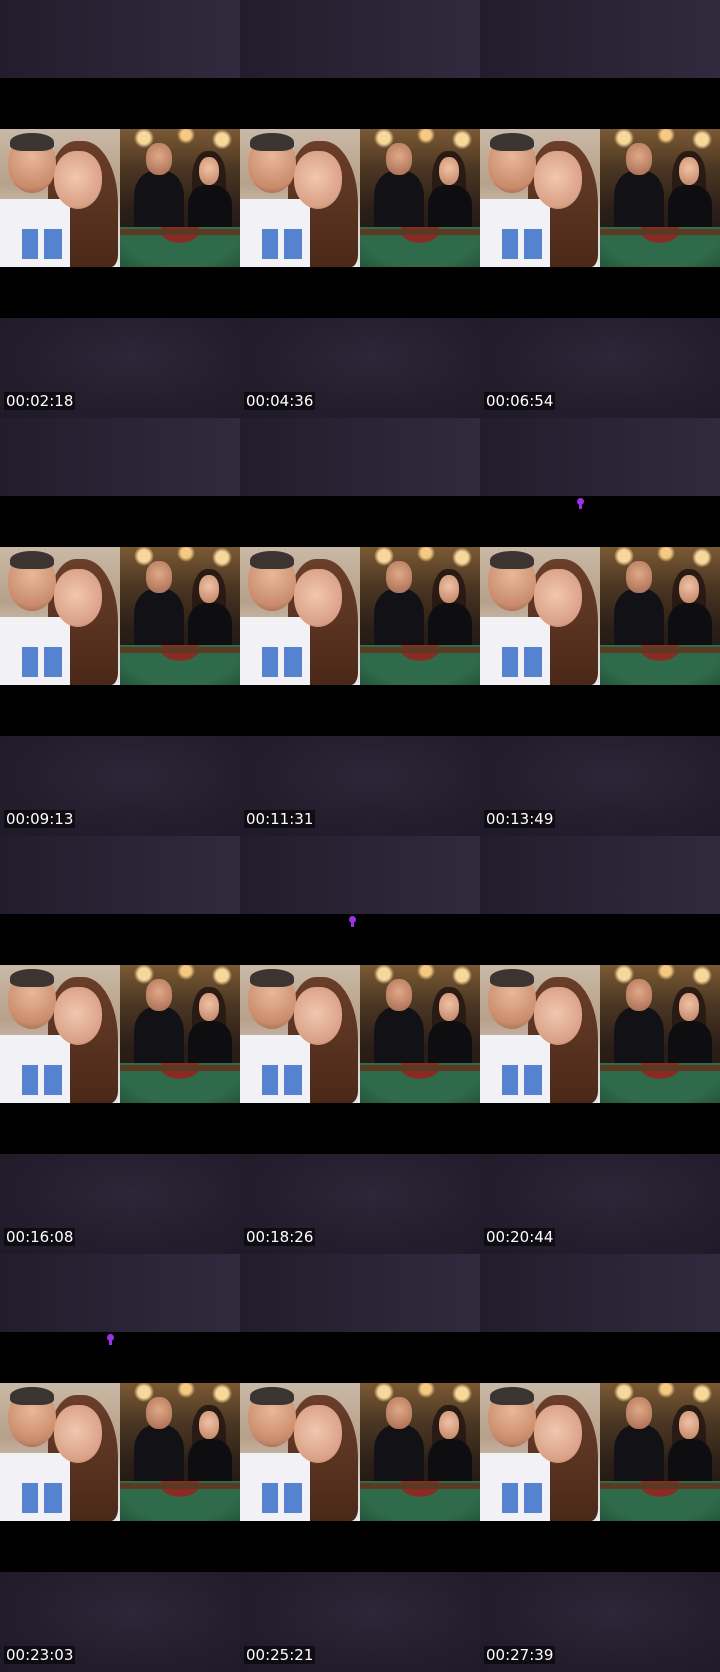  What do you see at coordinates (280, 1237) in the screenshot?
I see `timestamp-label: 00:18:26` at bounding box center [280, 1237].